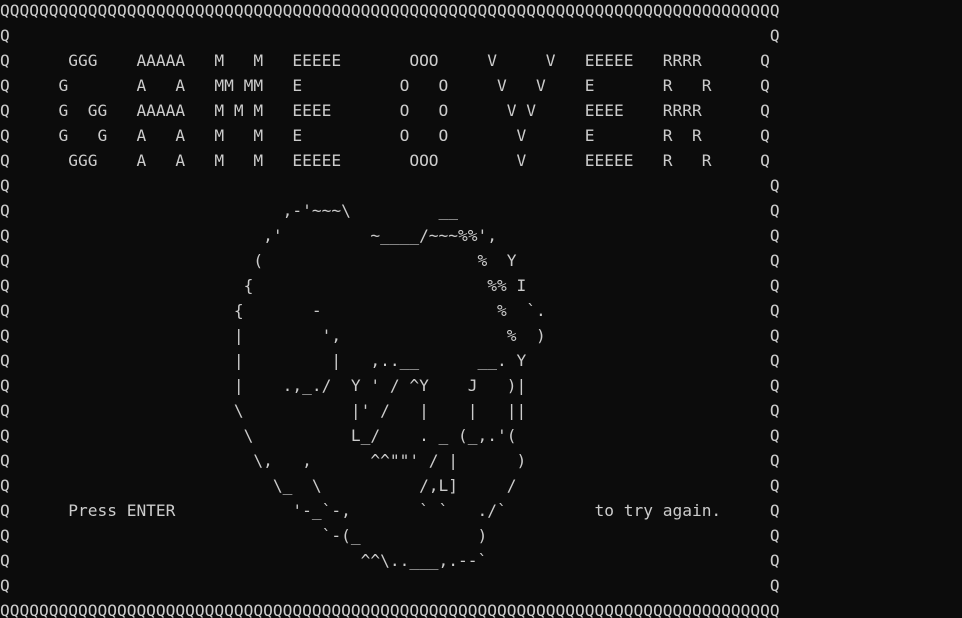 The height and width of the screenshot is (618, 962). I want to click on skull-art-row: Q ,' ~____/~~~%%', Q, so click(390, 235).